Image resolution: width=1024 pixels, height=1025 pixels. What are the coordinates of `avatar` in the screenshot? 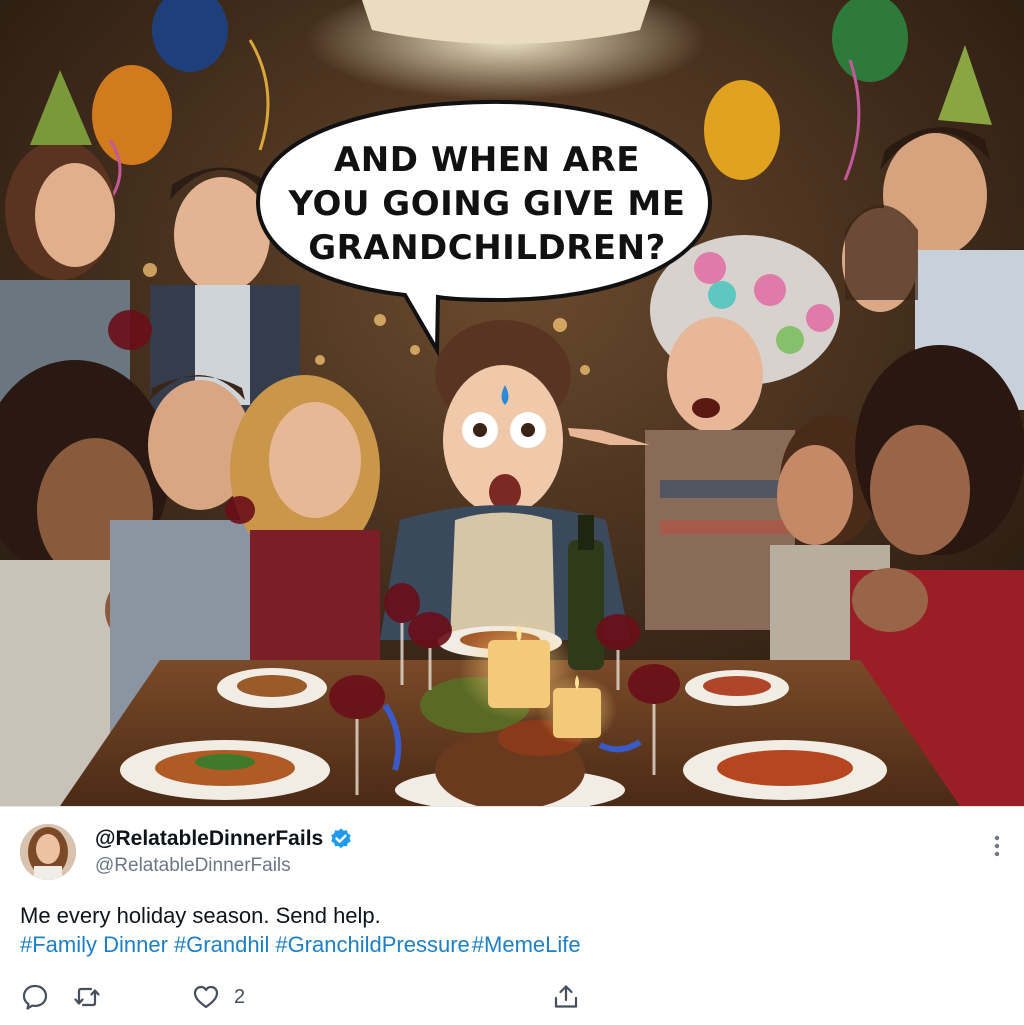 It's located at (48, 852).